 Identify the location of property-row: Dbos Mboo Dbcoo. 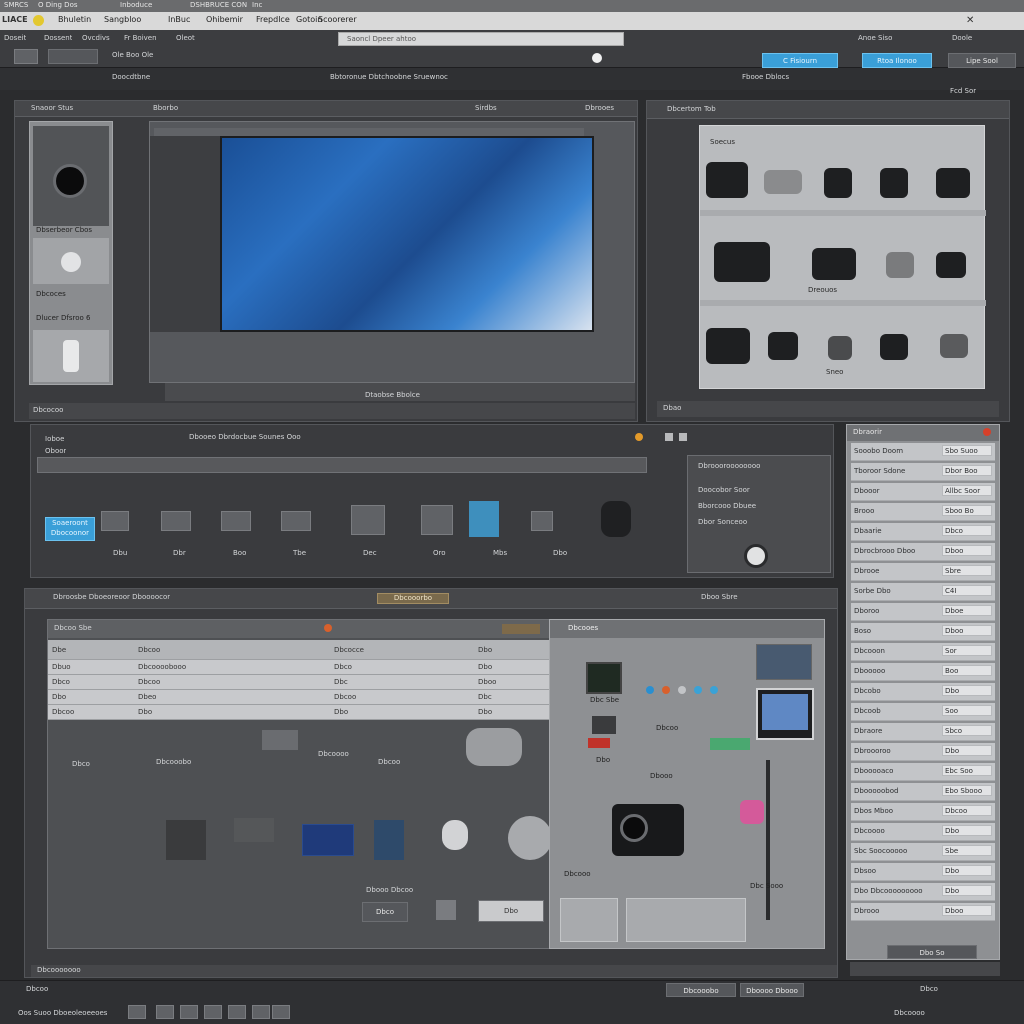
(923, 812).